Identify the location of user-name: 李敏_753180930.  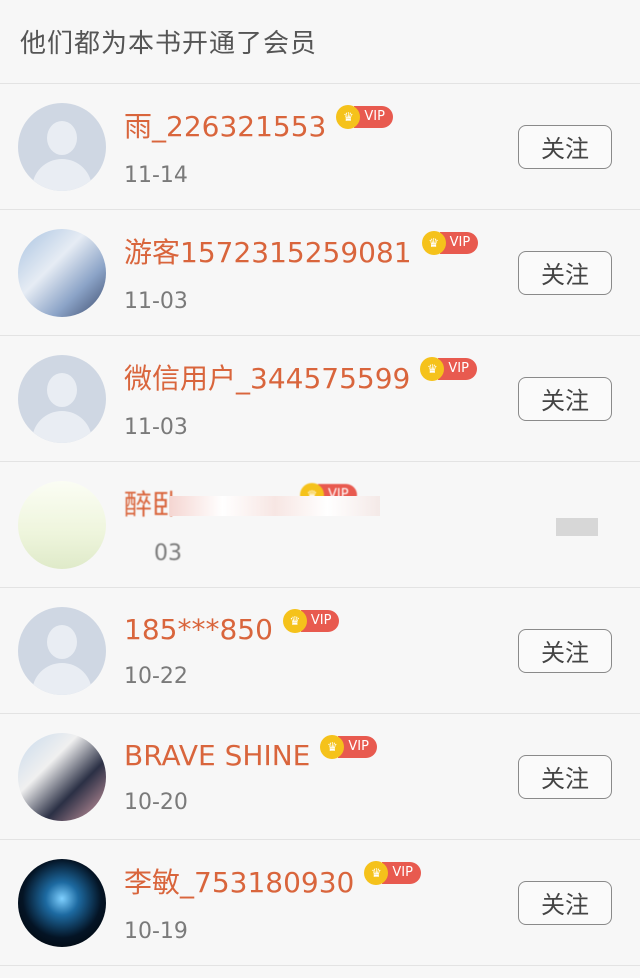
(239, 881).